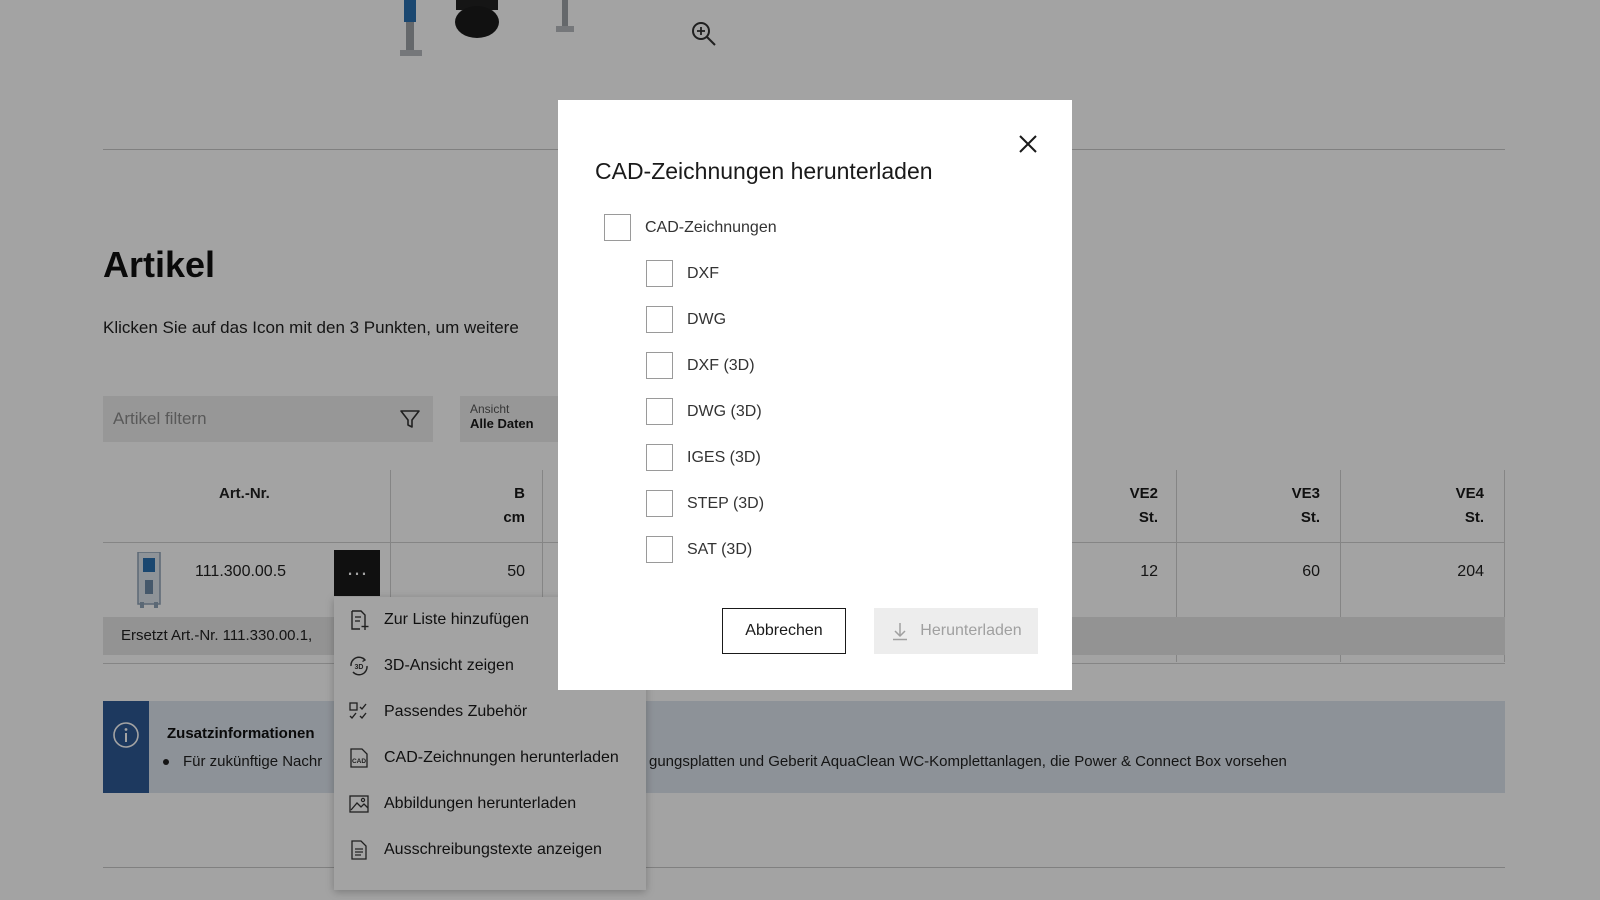 This screenshot has height=900, width=1600. I want to click on checkbox-step-3d: STEP (3D), so click(705, 503).